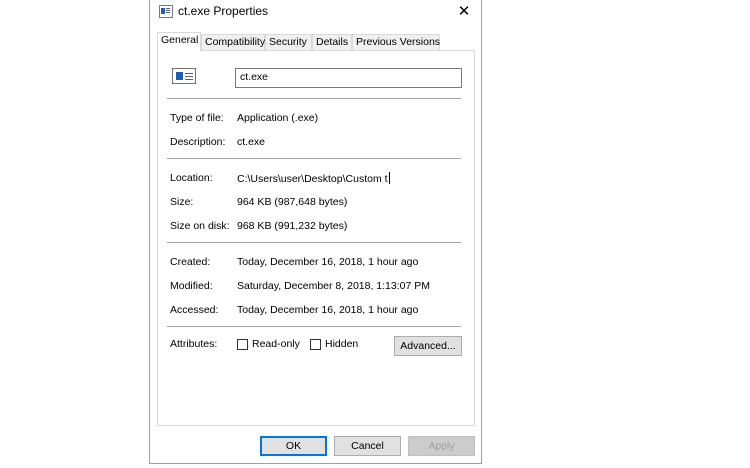 Image resolution: width=750 pixels, height=468 pixels. What do you see at coordinates (194, 344) in the screenshot?
I see `attributes-label: Attributes:` at bounding box center [194, 344].